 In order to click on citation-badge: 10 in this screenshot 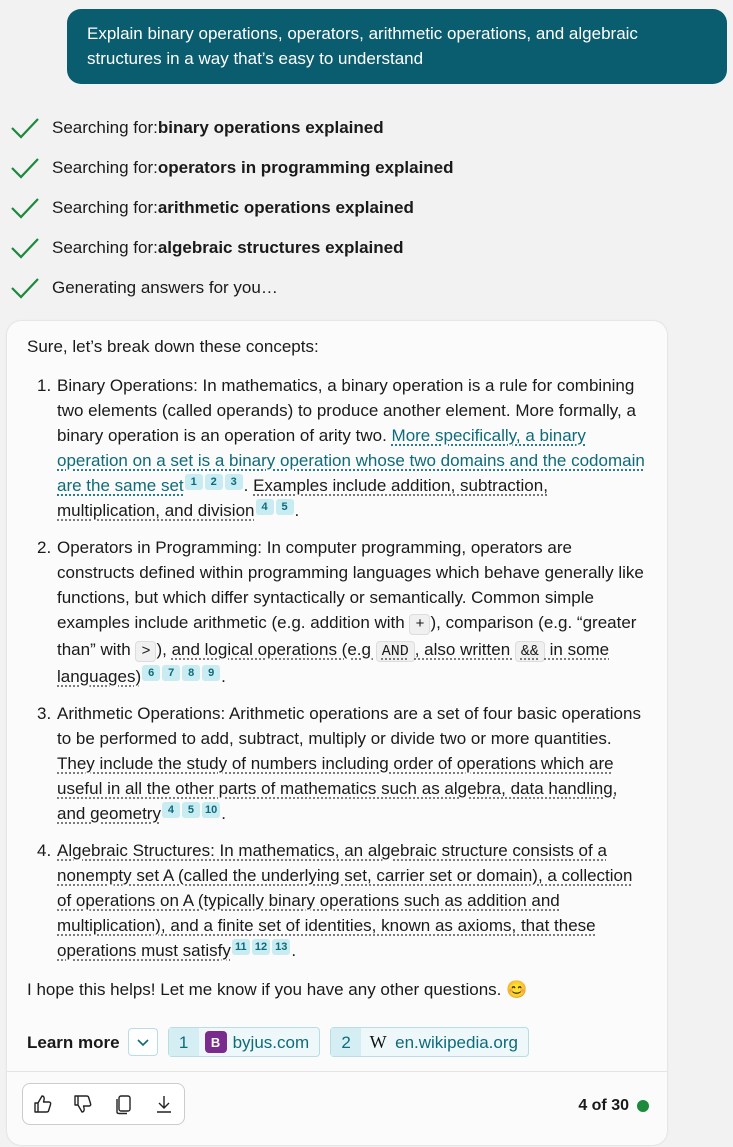, I will do `click(211, 810)`.